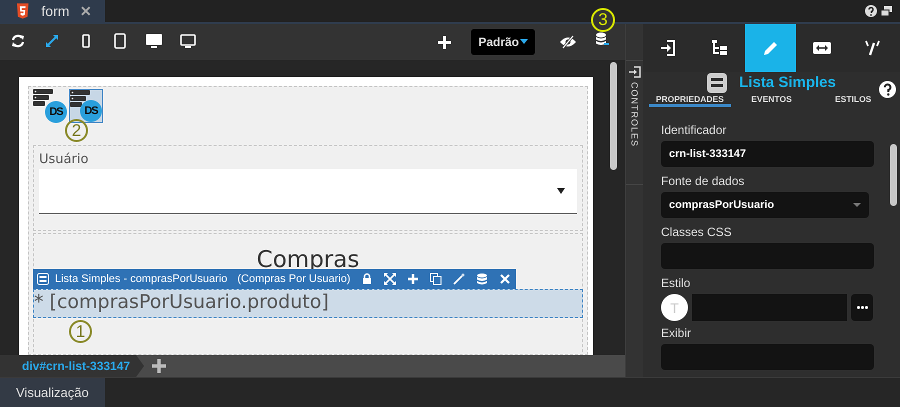 The height and width of the screenshot is (407, 900). I want to click on annotation-marker: 3, so click(603, 20).